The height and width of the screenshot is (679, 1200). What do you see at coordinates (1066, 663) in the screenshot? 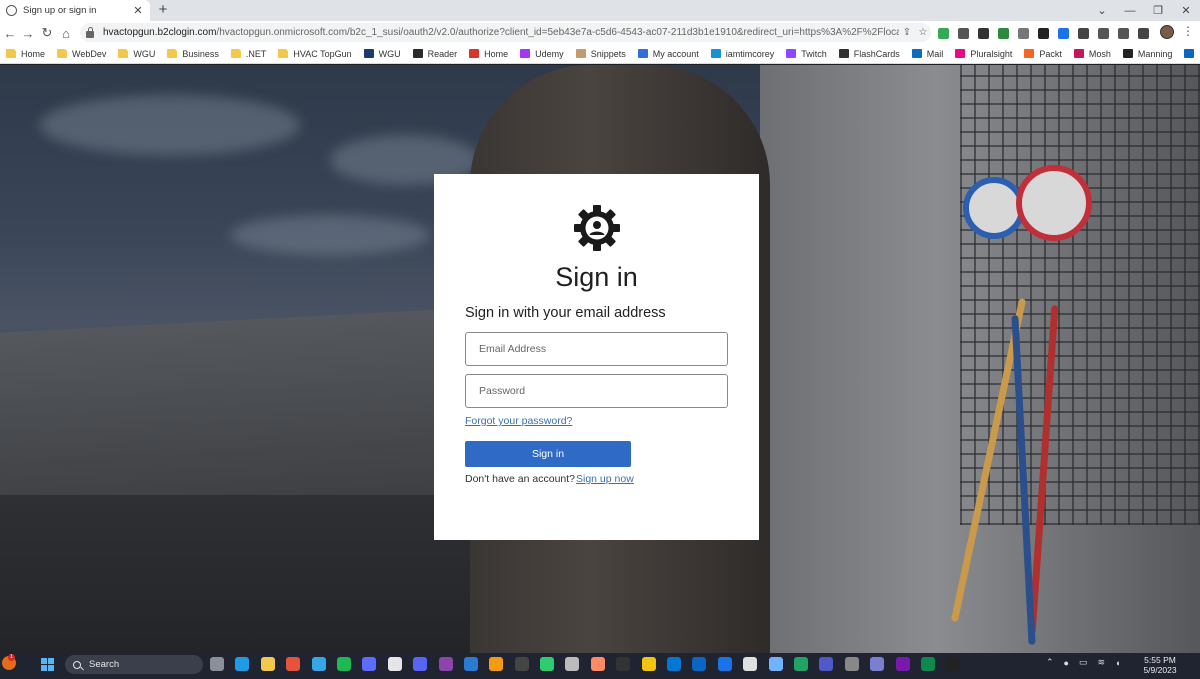
I see `microphone-icon: ●` at bounding box center [1066, 663].